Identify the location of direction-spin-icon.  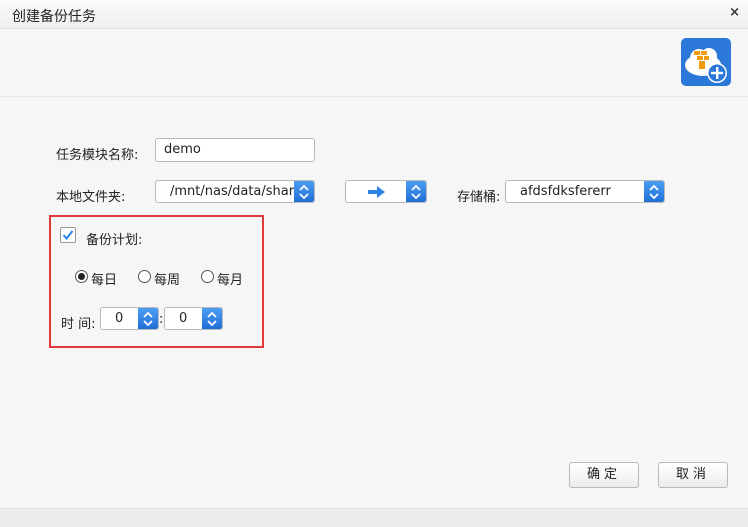
(416, 191).